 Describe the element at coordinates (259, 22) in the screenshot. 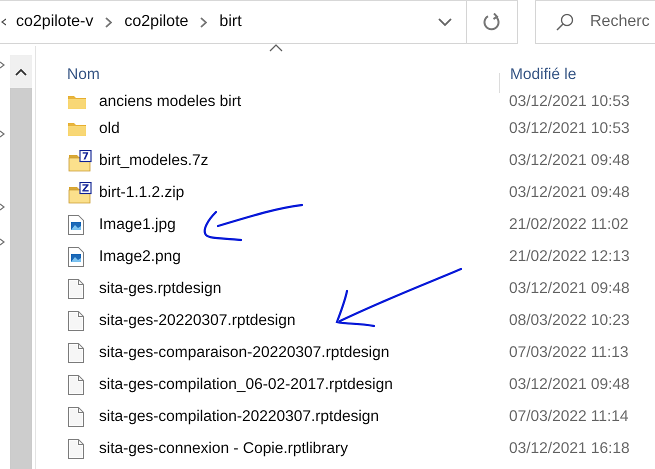

I see `address-bar: co2pilote-v co2pilote birt` at that location.